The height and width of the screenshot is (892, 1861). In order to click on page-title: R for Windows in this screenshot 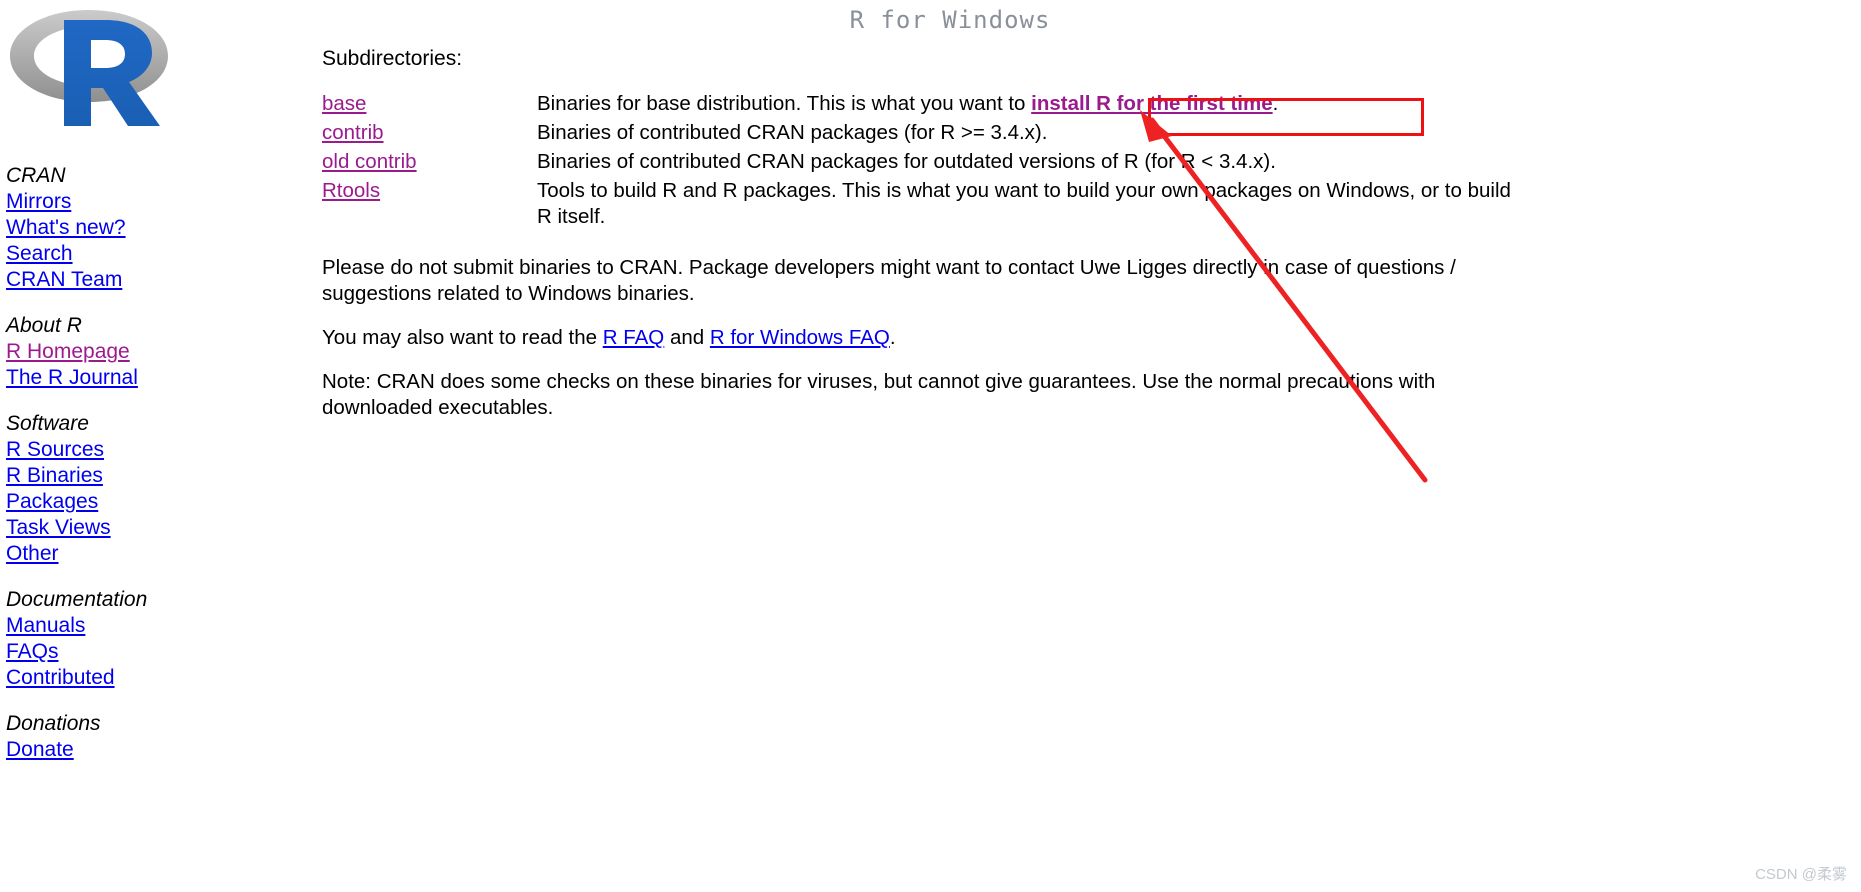, I will do `click(950, 20)`.